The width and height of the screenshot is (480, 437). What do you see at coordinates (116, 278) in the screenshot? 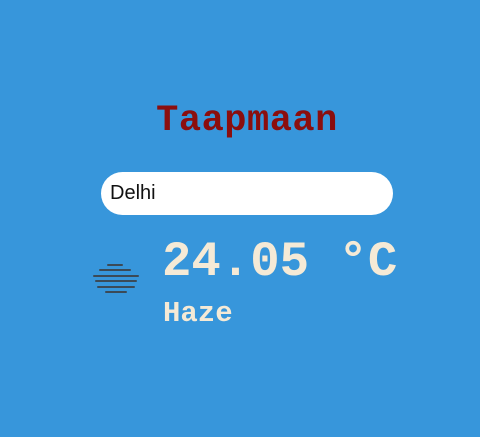
I see `haze-icon` at bounding box center [116, 278].